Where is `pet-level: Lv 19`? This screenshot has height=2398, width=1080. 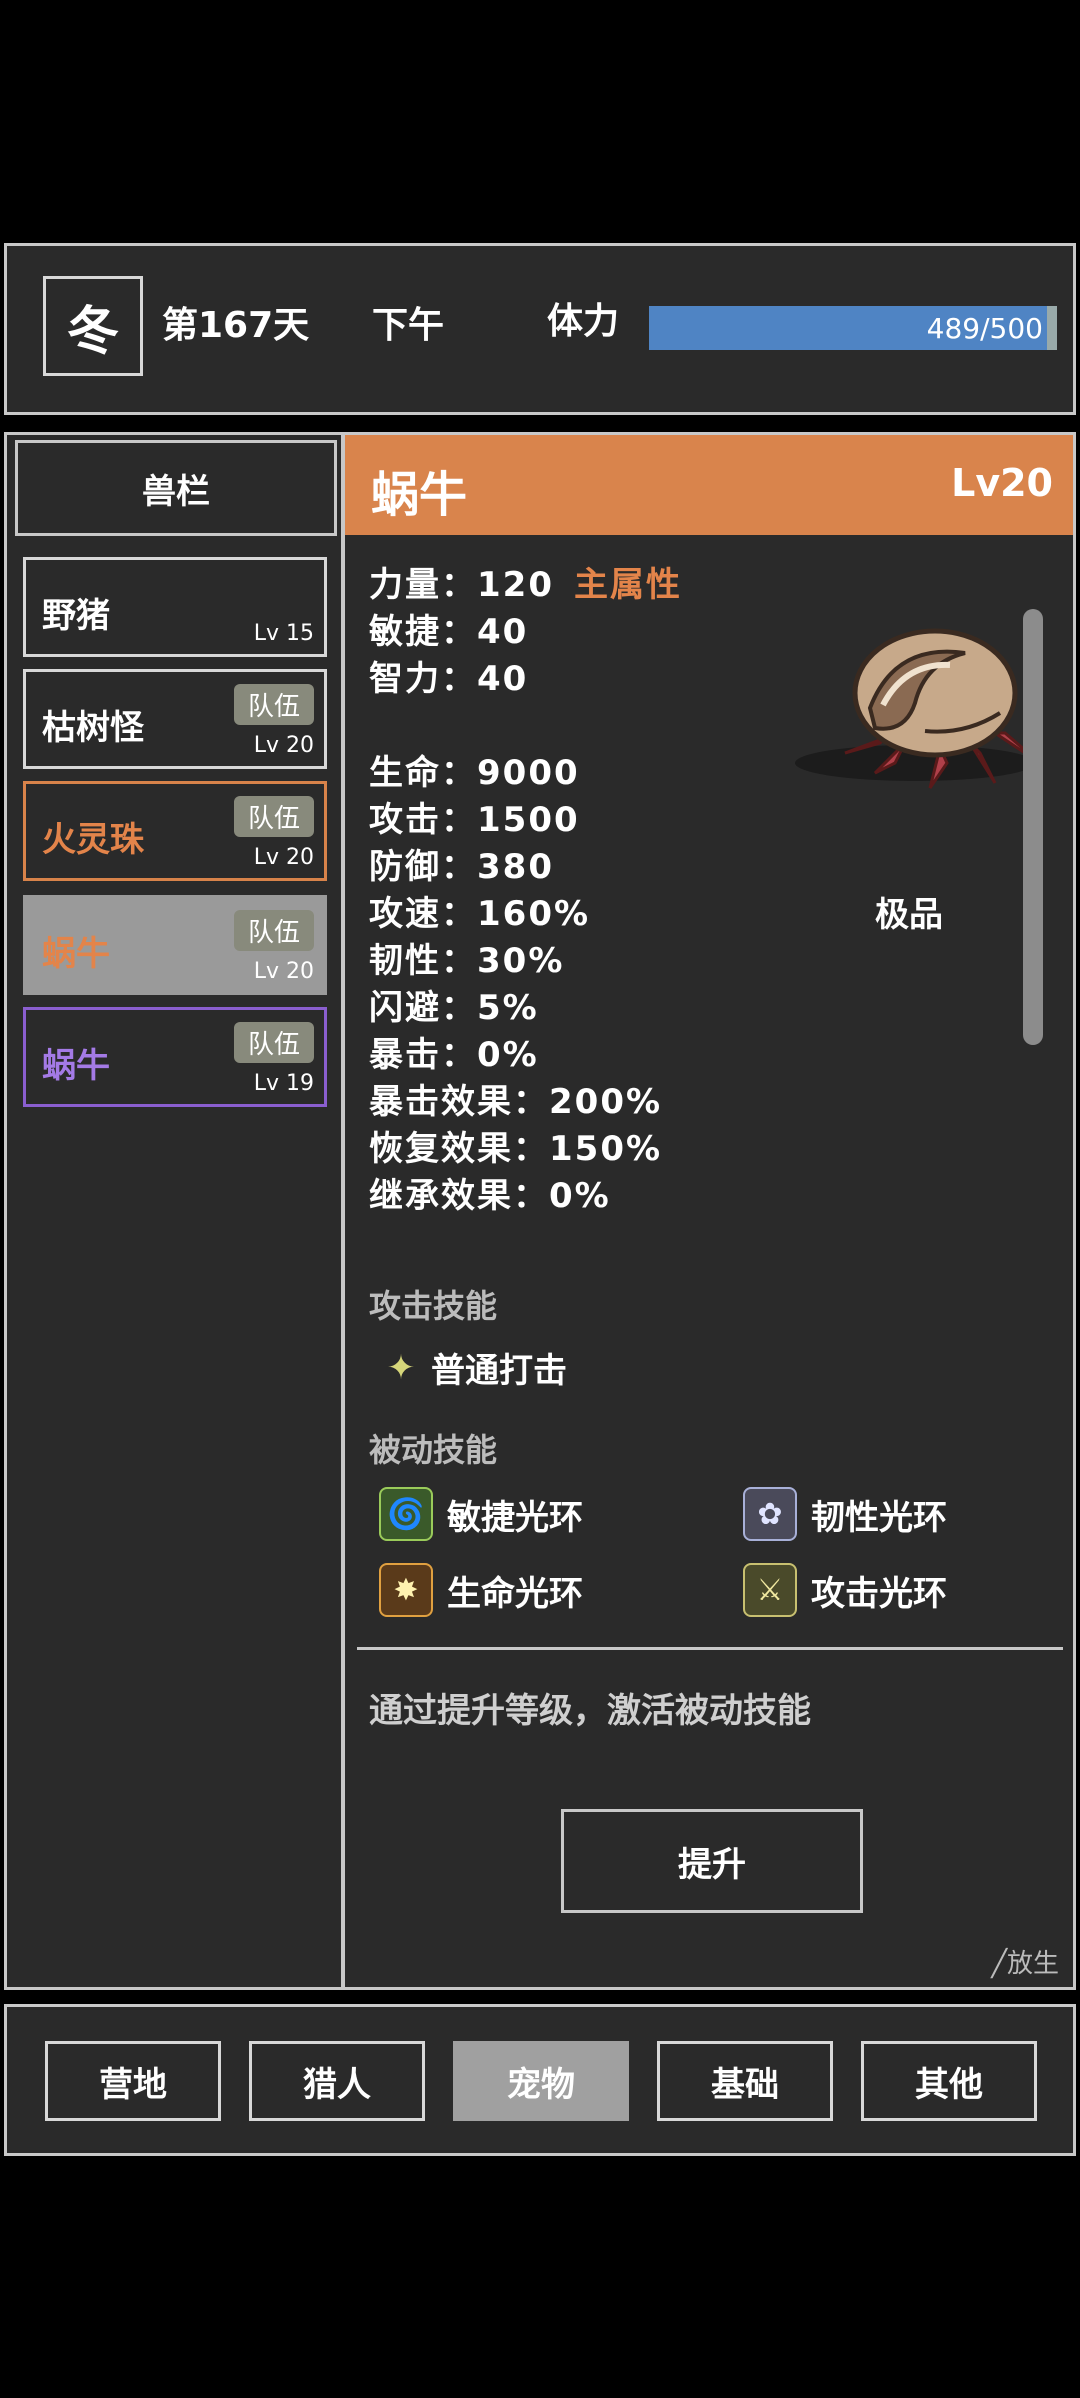 pet-level: Lv 19 is located at coordinates (283, 1083).